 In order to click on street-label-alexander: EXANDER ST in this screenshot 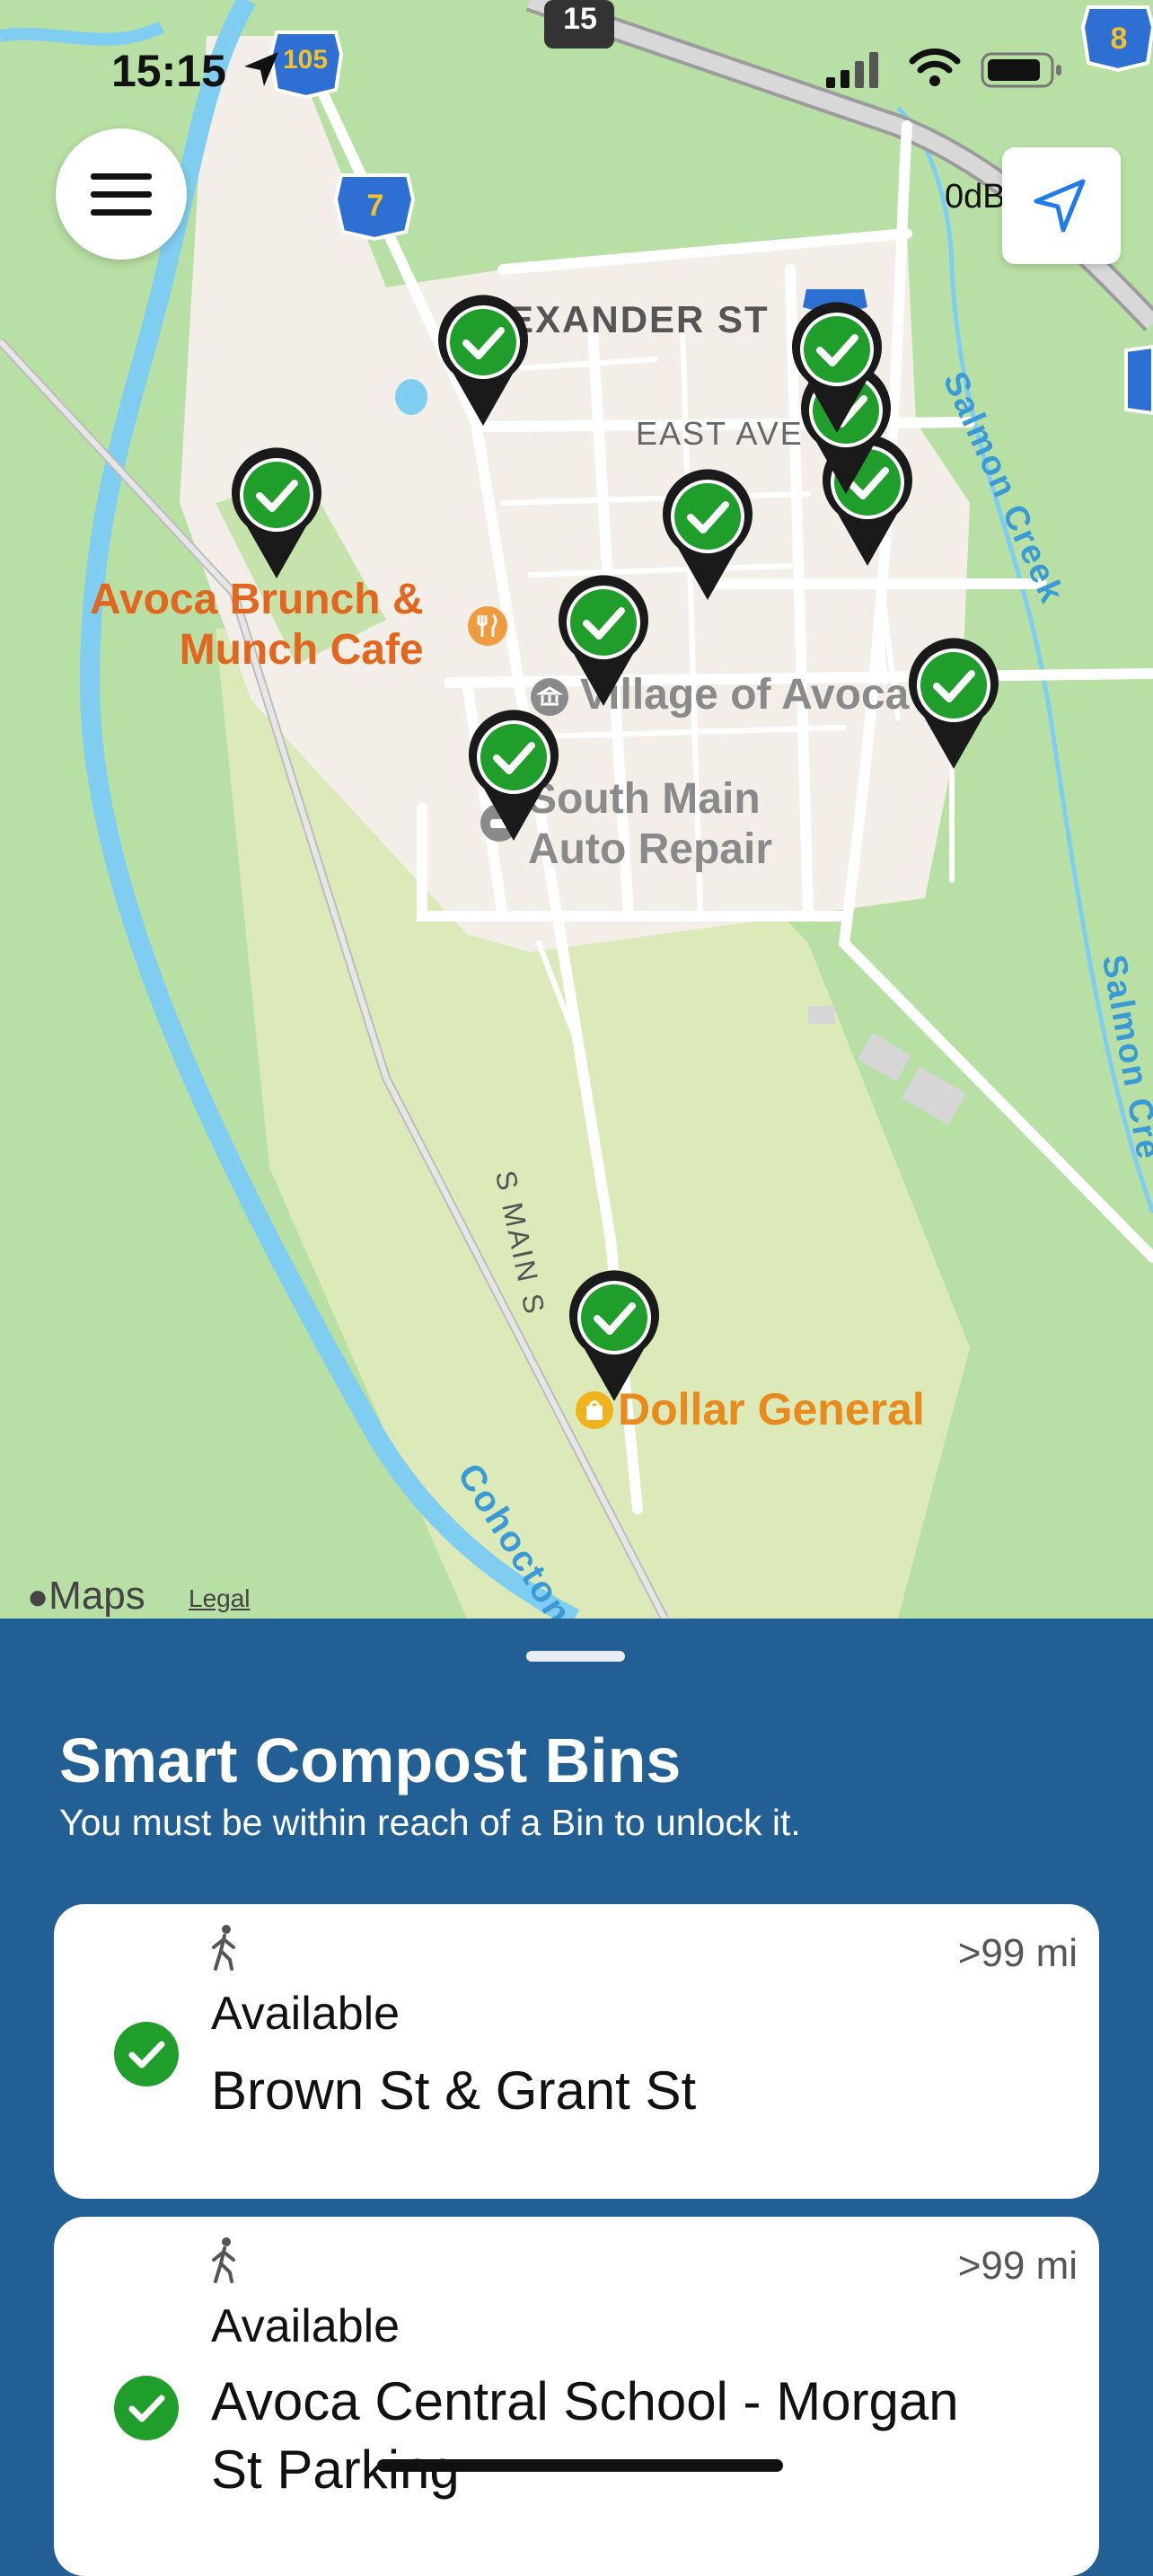, I will do `click(639, 319)`.